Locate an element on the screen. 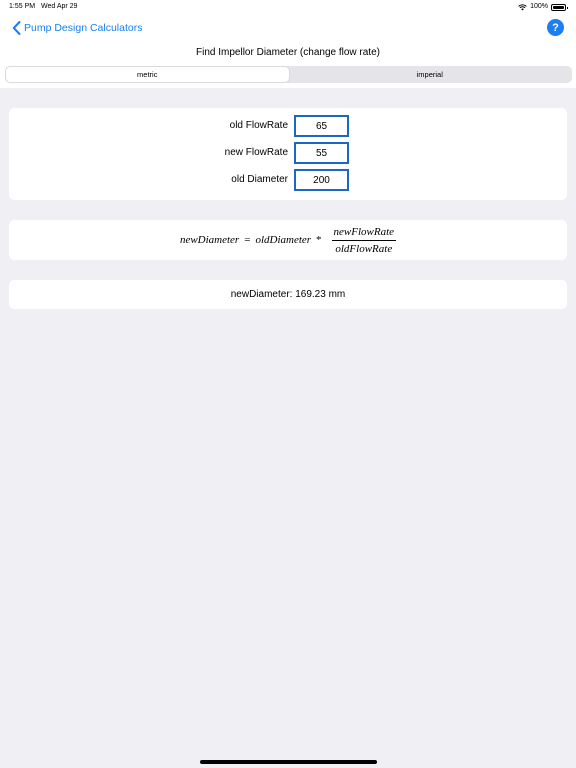 The height and width of the screenshot is (768, 576). unit-segmented-control: metric imperial is located at coordinates (288, 74).